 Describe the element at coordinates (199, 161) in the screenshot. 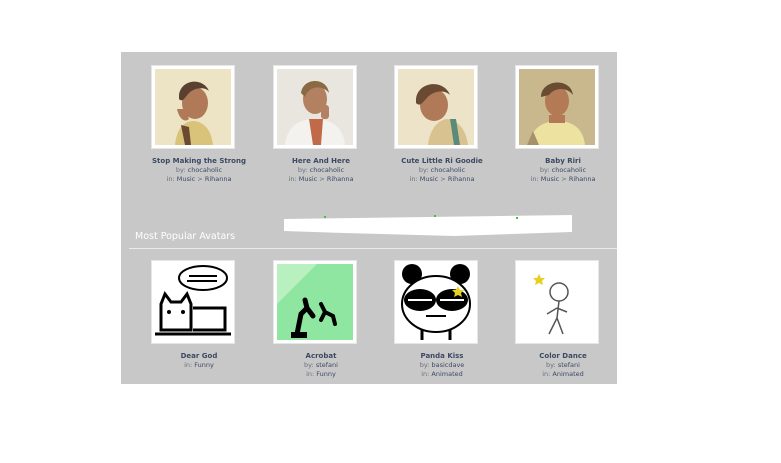

I see `avatar-title: Stop Making the Strong` at that location.